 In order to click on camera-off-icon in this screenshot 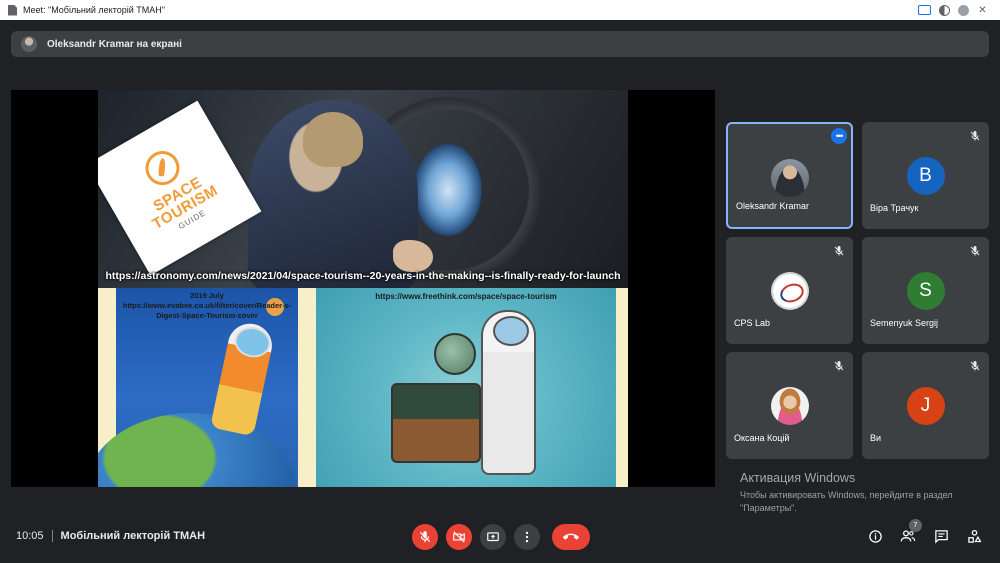, I will do `click(459, 537)`.